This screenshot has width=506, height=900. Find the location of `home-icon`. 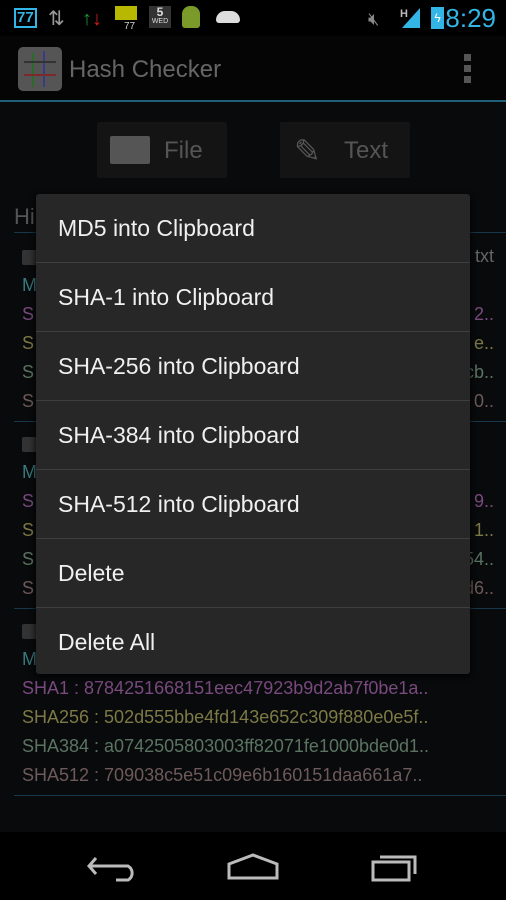

home-icon is located at coordinates (253, 867).